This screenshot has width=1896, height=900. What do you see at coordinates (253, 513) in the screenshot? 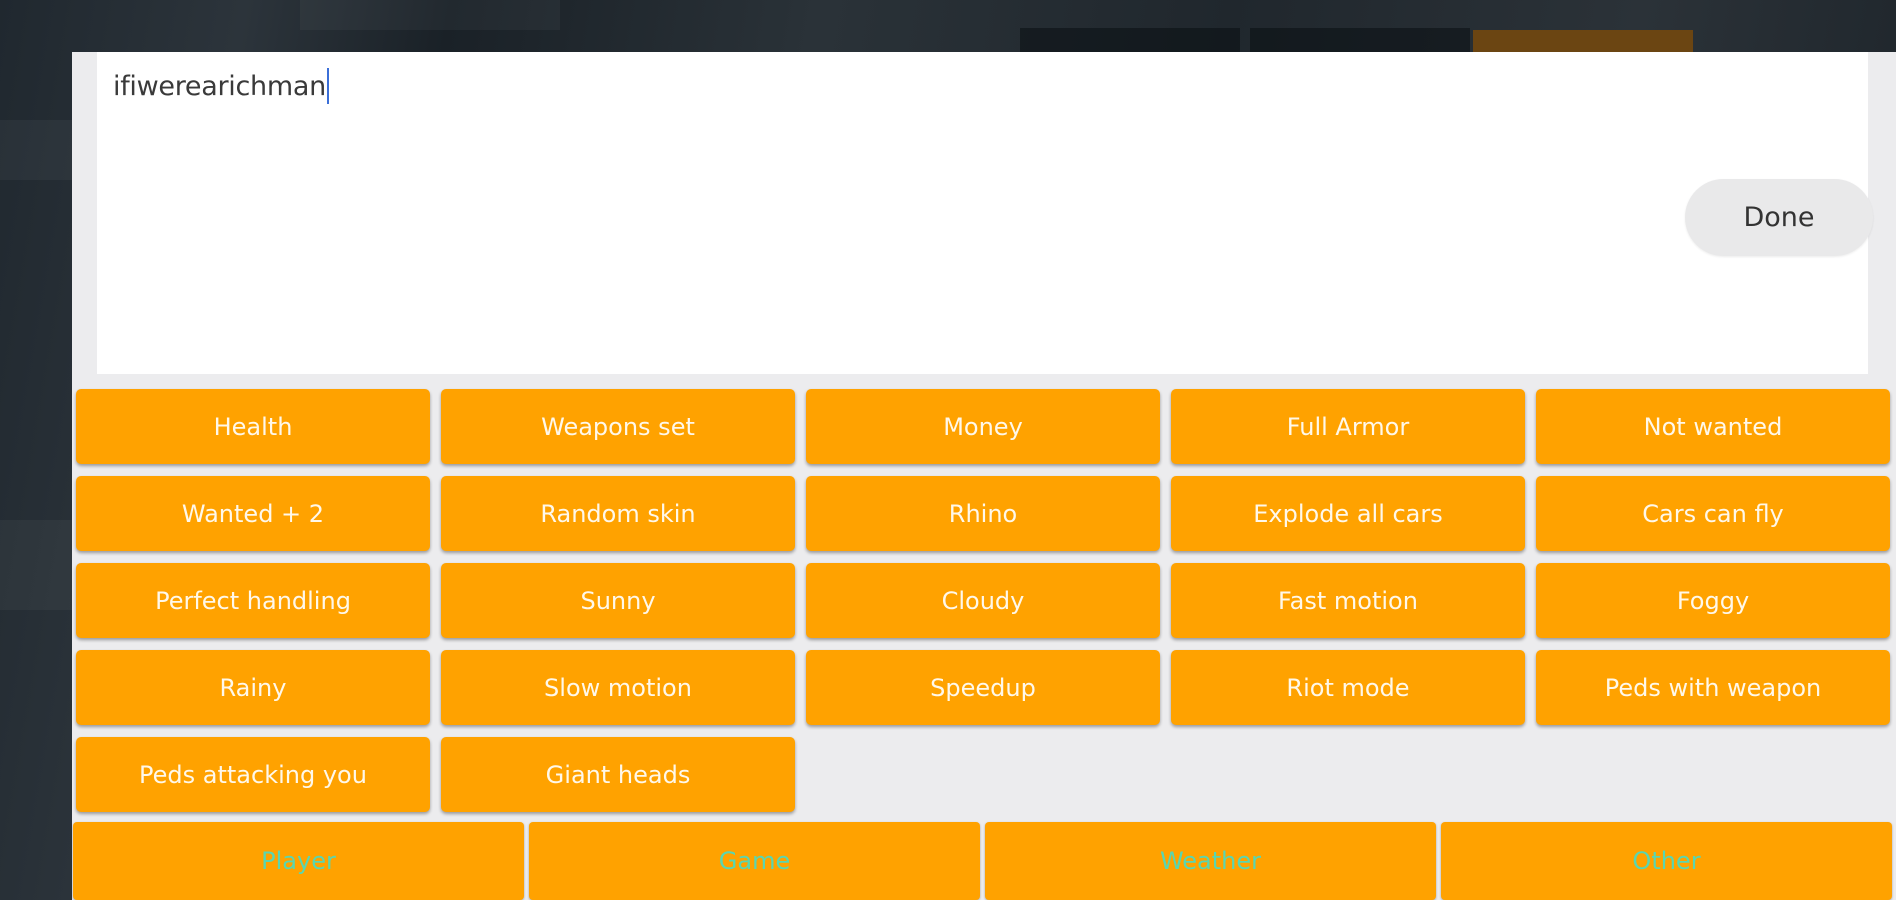
I see `cheat-button: Wanted + 2` at bounding box center [253, 513].